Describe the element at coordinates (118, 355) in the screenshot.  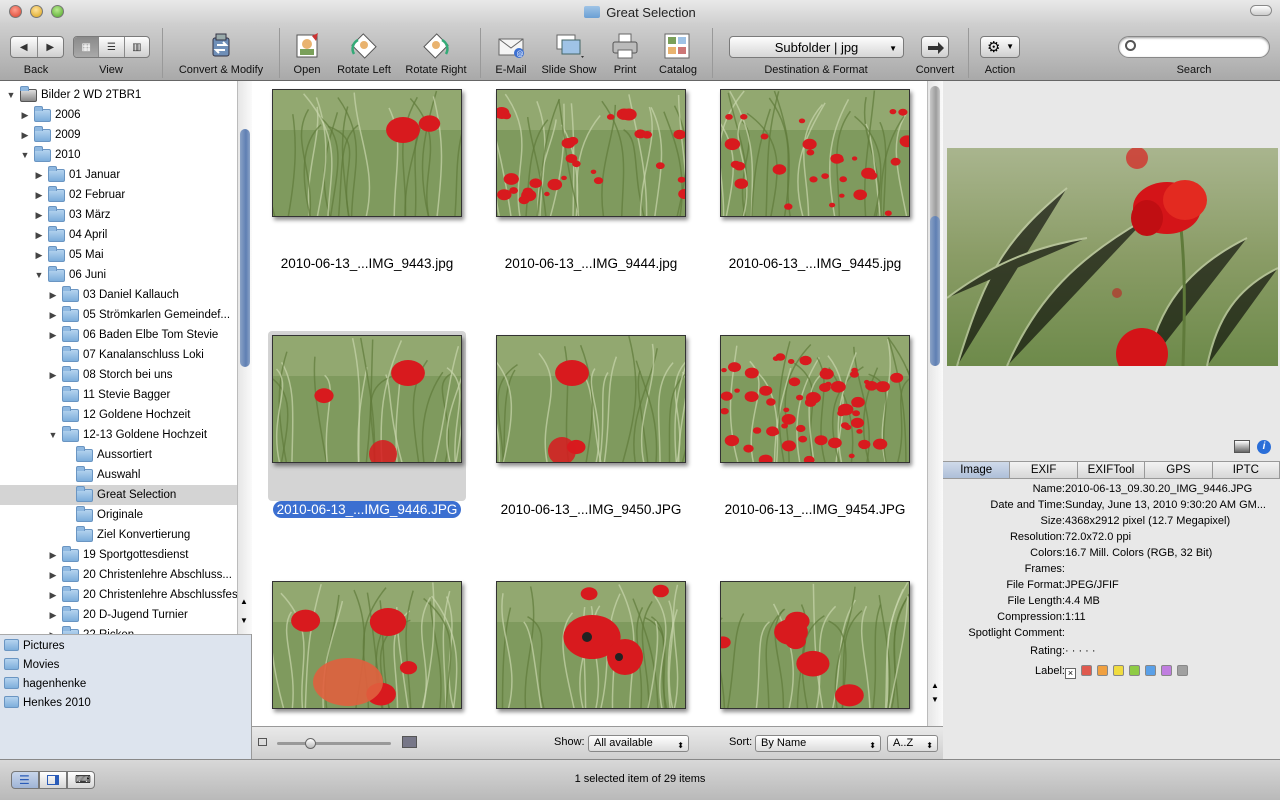
I see `folder-tree-row: 07 Kanalanschluss Loki` at that location.